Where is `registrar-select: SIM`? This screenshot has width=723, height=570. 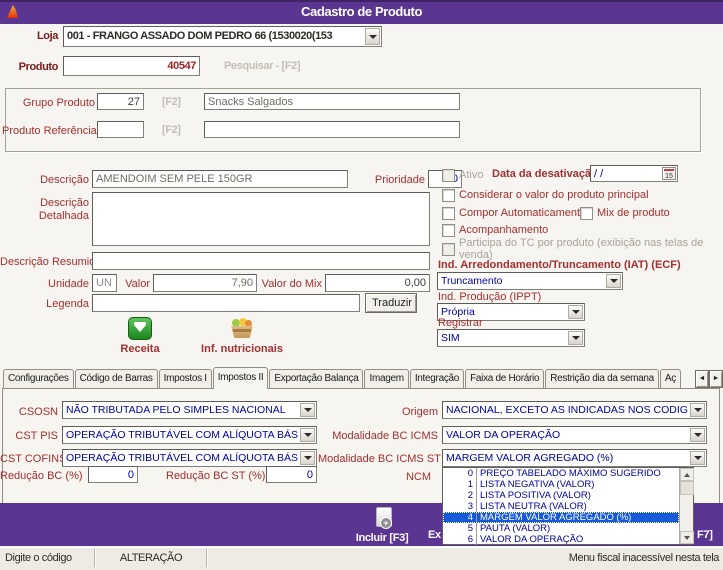 registrar-select: SIM is located at coordinates (511, 338).